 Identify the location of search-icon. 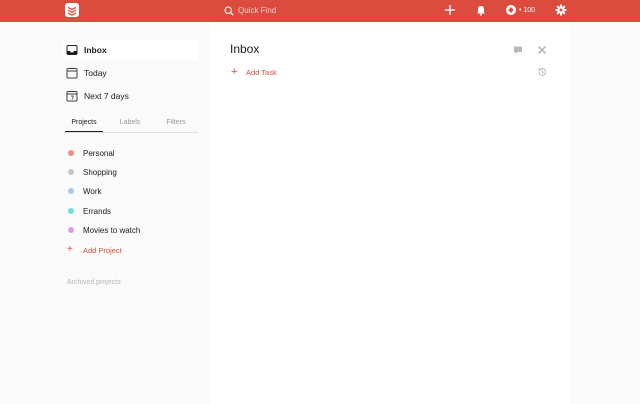
(229, 10).